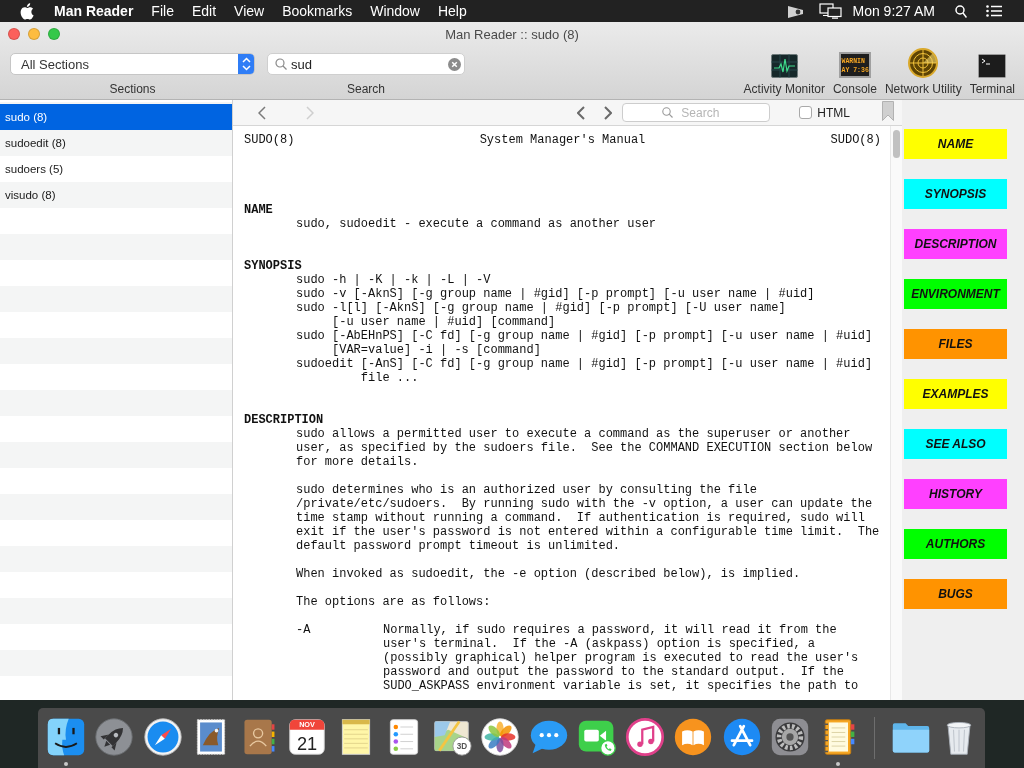 The width and height of the screenshot is (1024, 768). What do you see at coordinates (645, 737) in the screenshot?
I see `music-note-icon` at bounding box center [645, 737].